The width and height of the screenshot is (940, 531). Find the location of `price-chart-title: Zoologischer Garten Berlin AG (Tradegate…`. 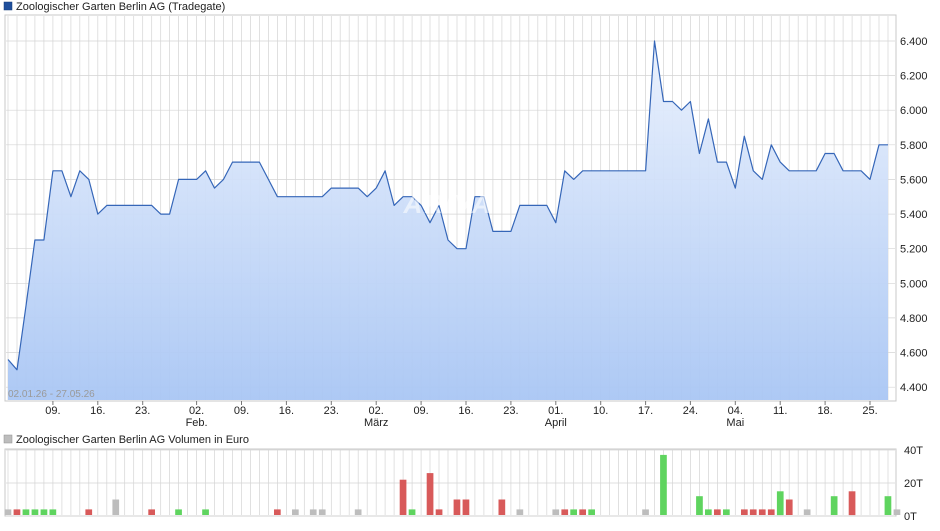

price-chart-title: Zoologischer Garten Berlin AG (Tradegate… is located at coordinates (120, 7).